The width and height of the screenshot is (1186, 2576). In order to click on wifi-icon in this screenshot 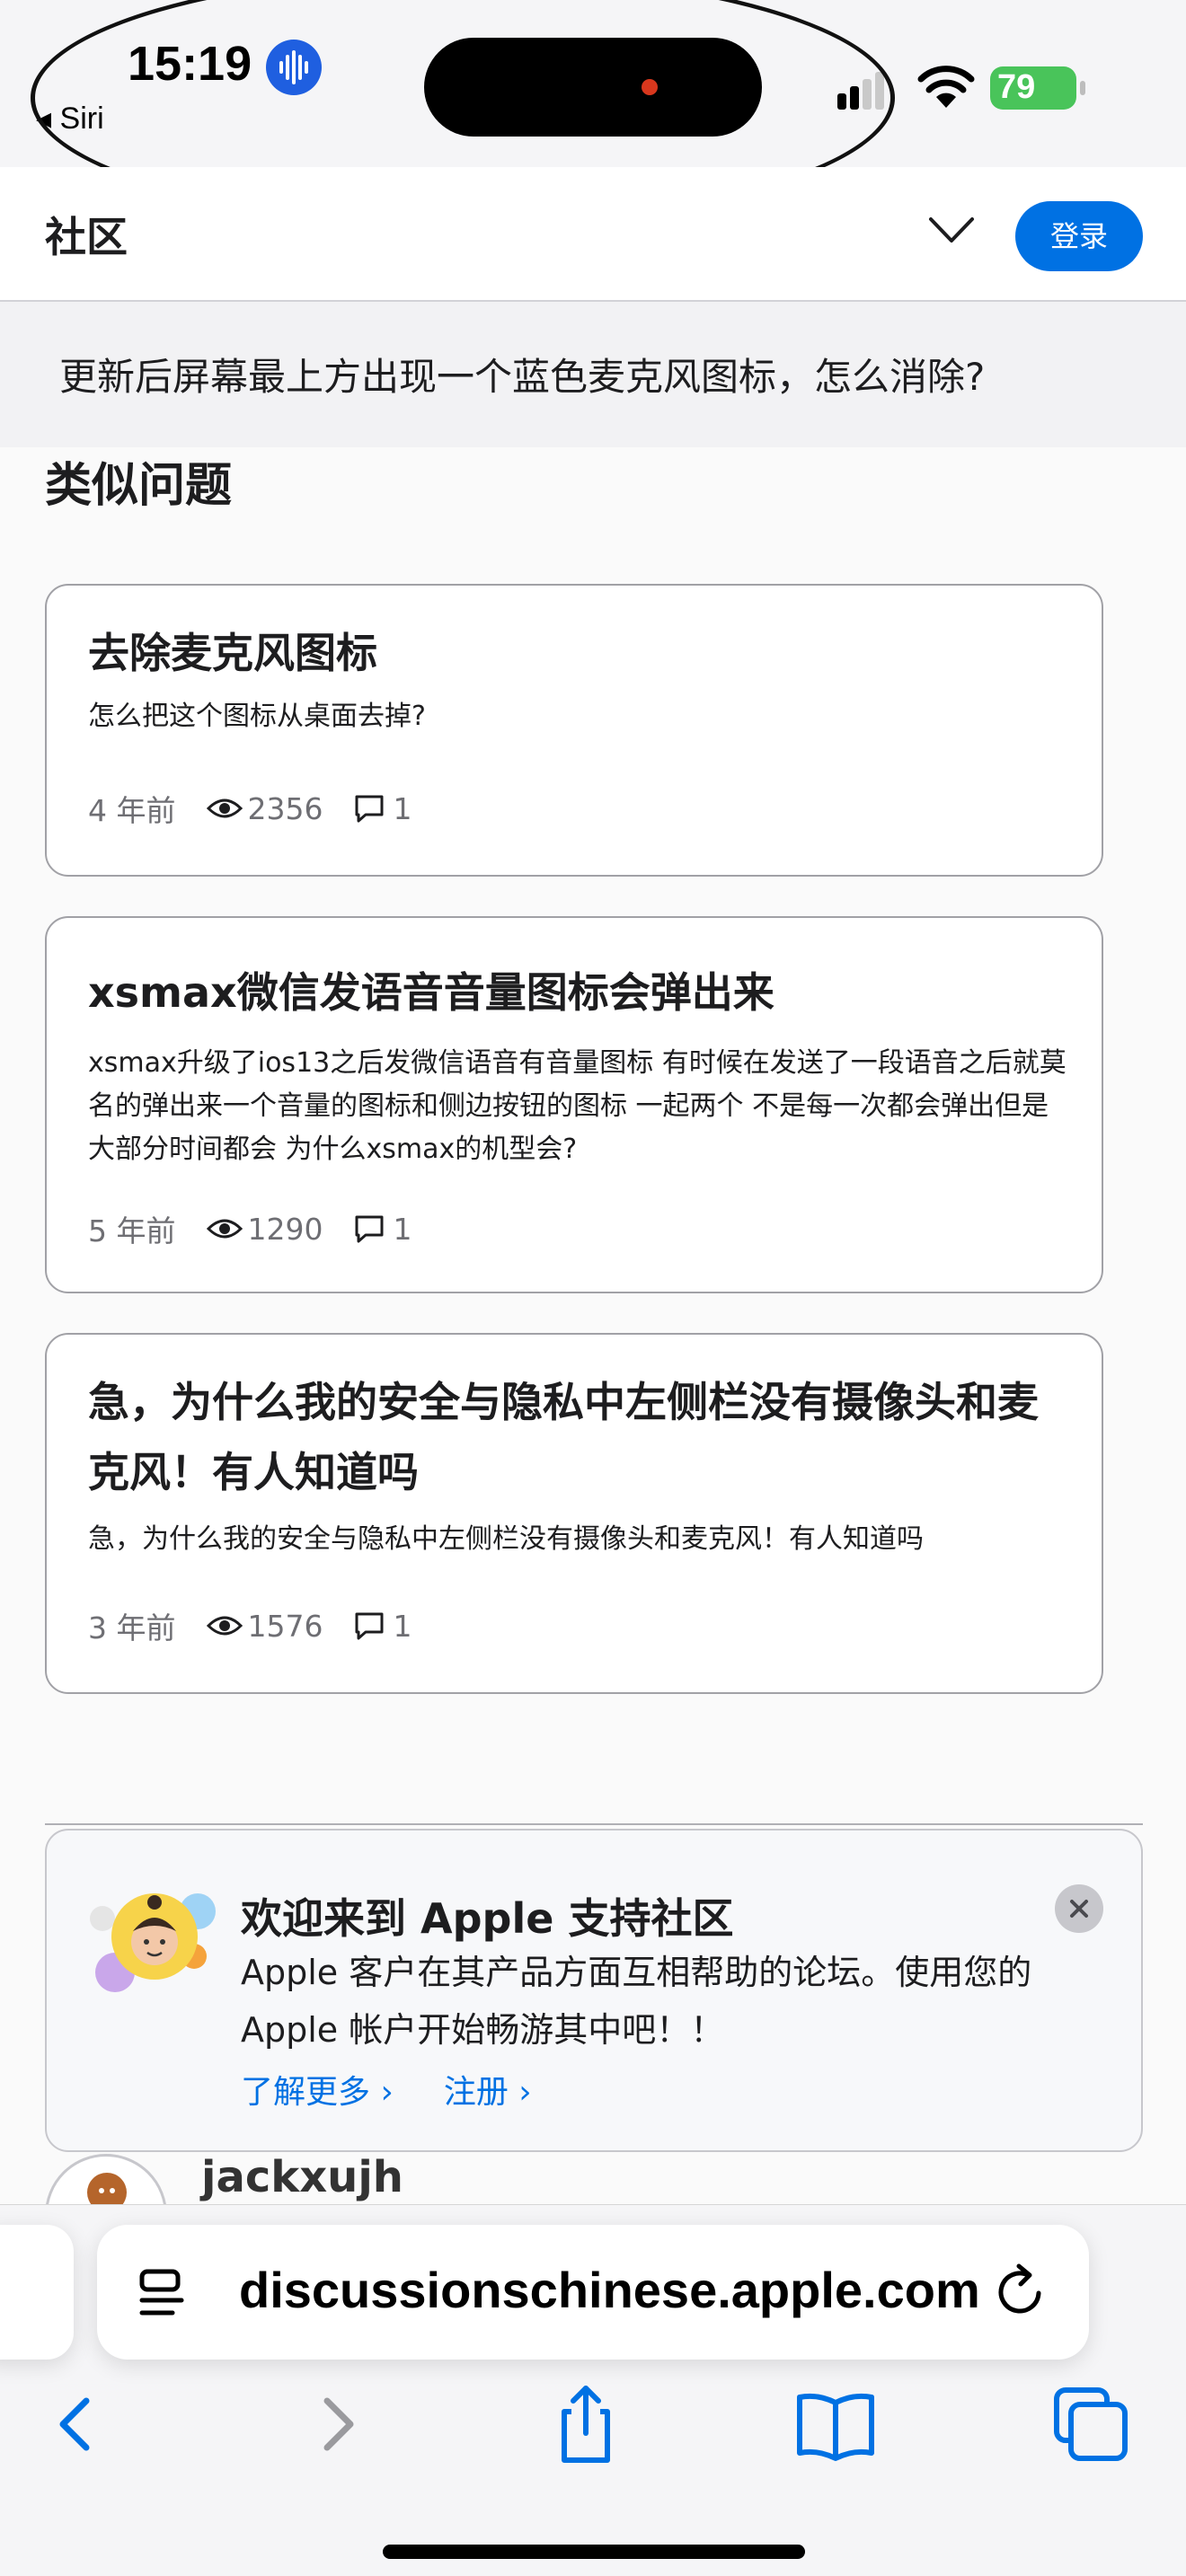, I will do `click(946, 87)`.